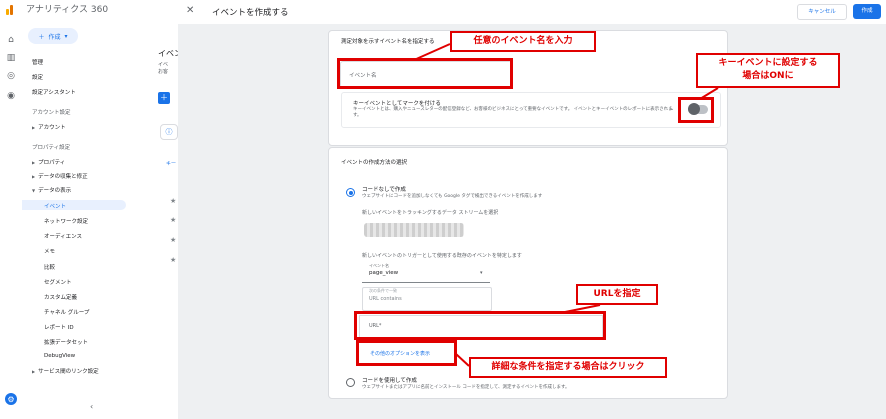 The width and height of the screenshot is (886, 419). Describe the element at coordinates (462, 360) in the screenshot. I see `arrow-more-options` at that location.